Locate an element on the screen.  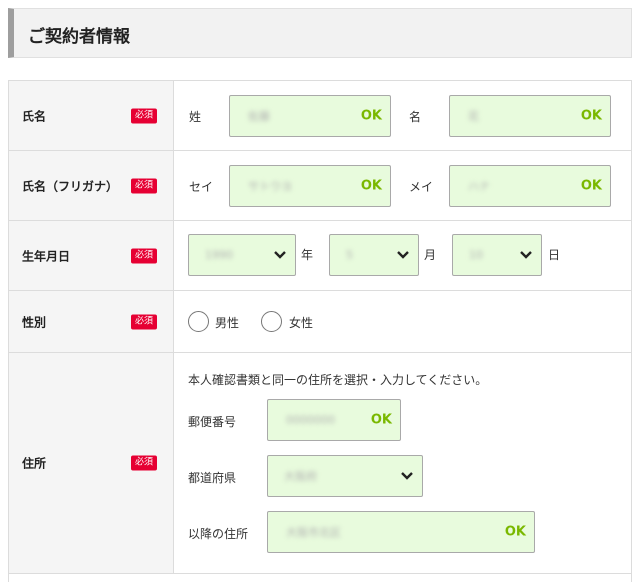
birth-year-select: 1990 is located at coordinates (242, 255).